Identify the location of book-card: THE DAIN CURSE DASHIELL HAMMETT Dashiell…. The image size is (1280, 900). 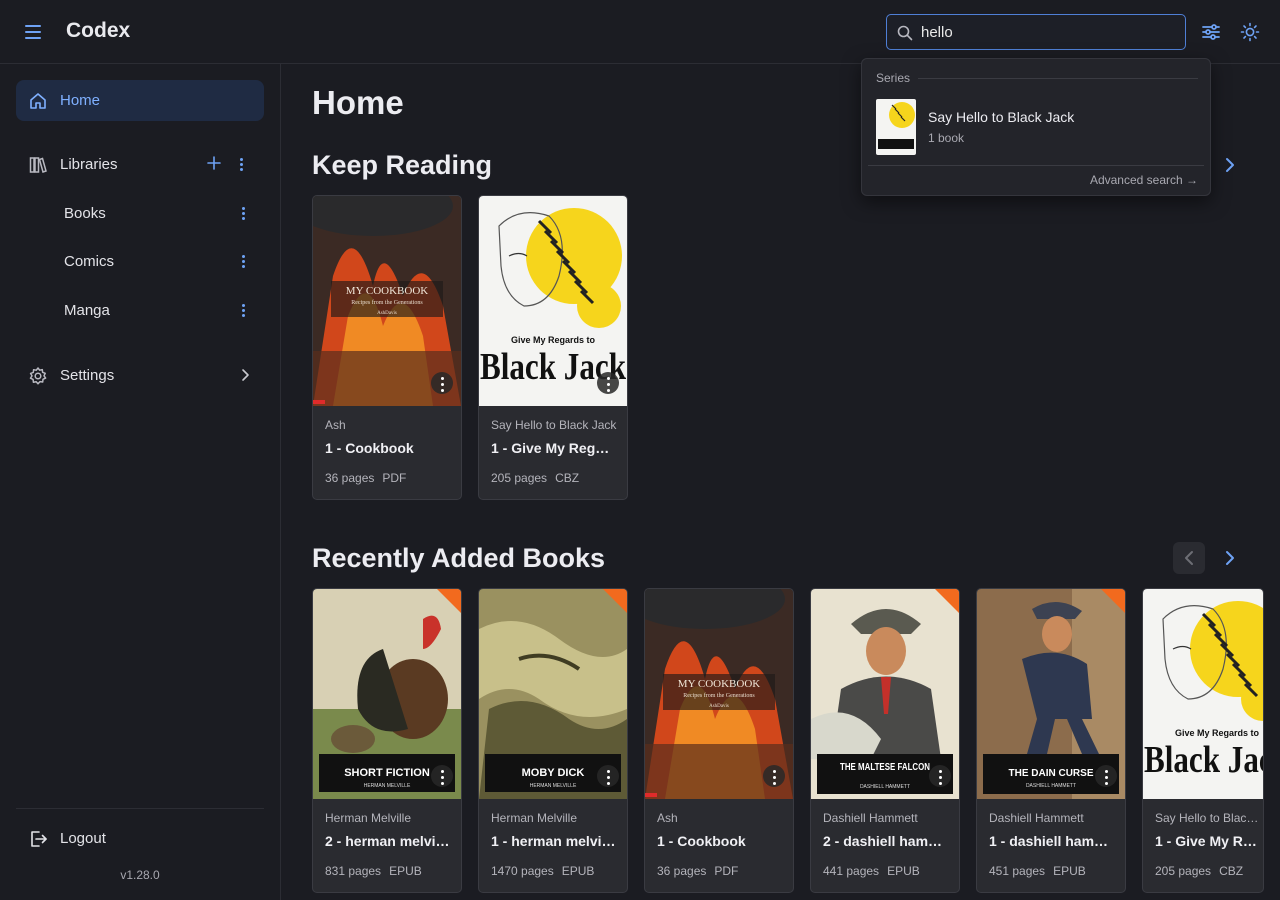
(1051, 740).